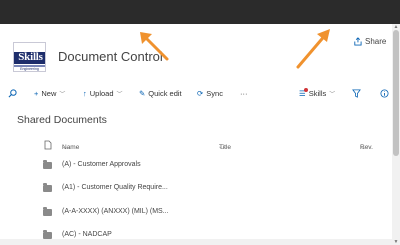  I want to click on share-button: Share, so click(369, 41).